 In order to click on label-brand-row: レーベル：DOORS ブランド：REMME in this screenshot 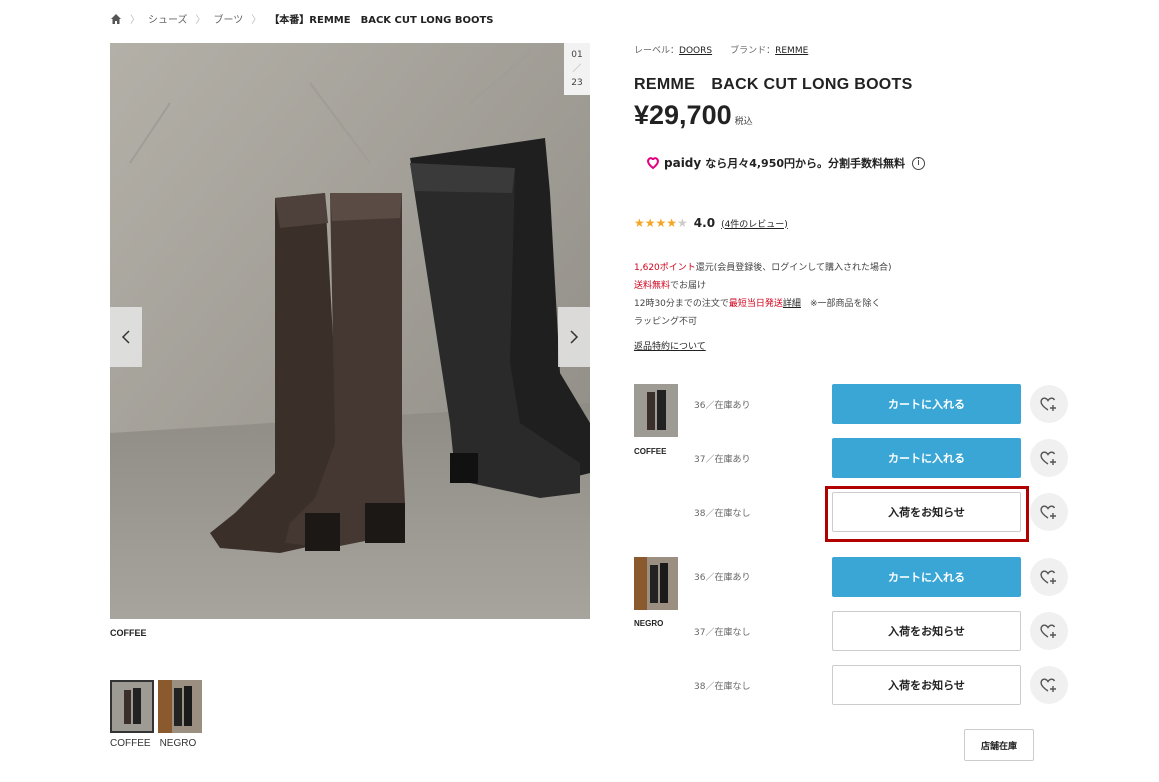, I will do `click(721, 49)`.